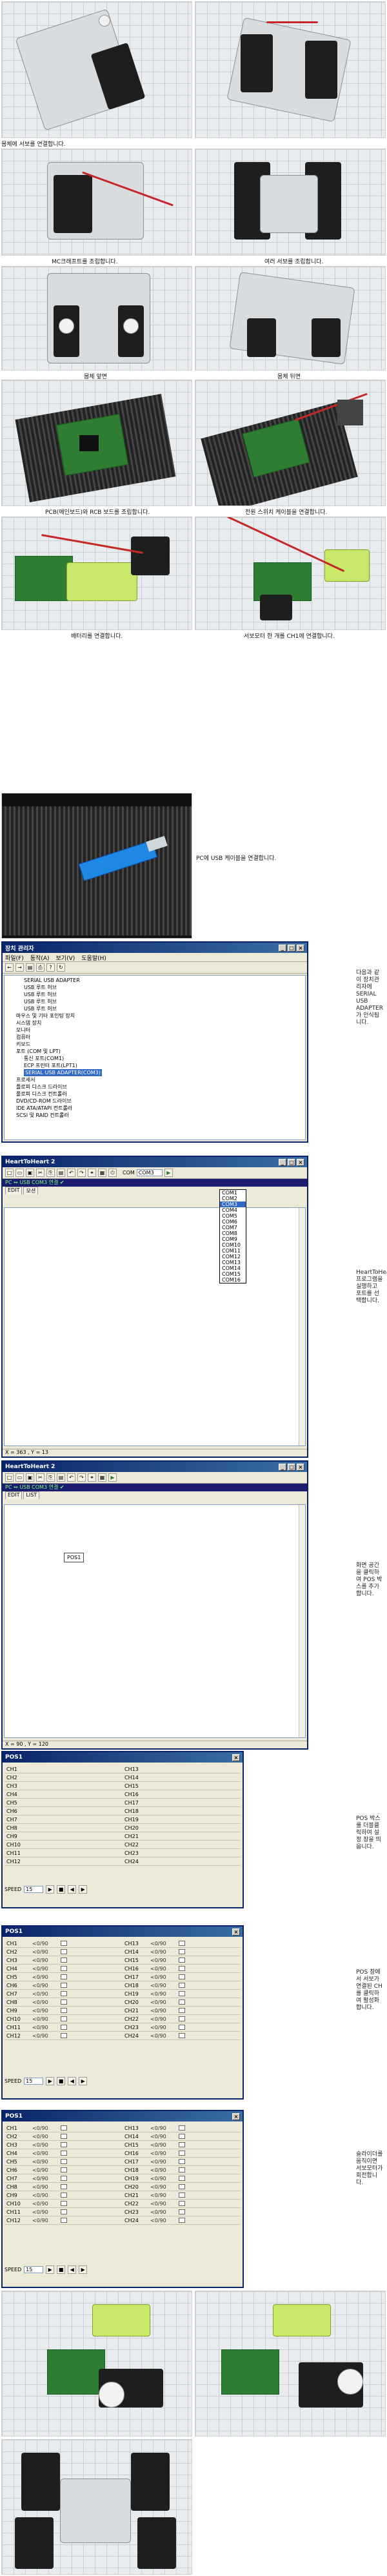 The image size is (387, 2576). Describe the element at coordinates (65, 958) in the screenshot. I see `menu-view: 보기(V)` at that location.